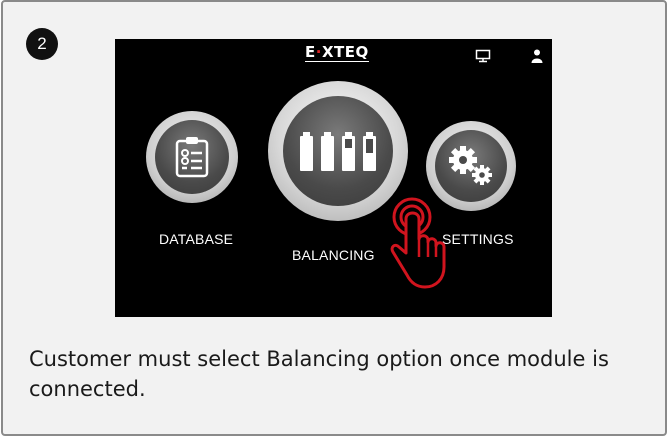  I want to click on clipboard-checklist-icon, so click(192, 157).